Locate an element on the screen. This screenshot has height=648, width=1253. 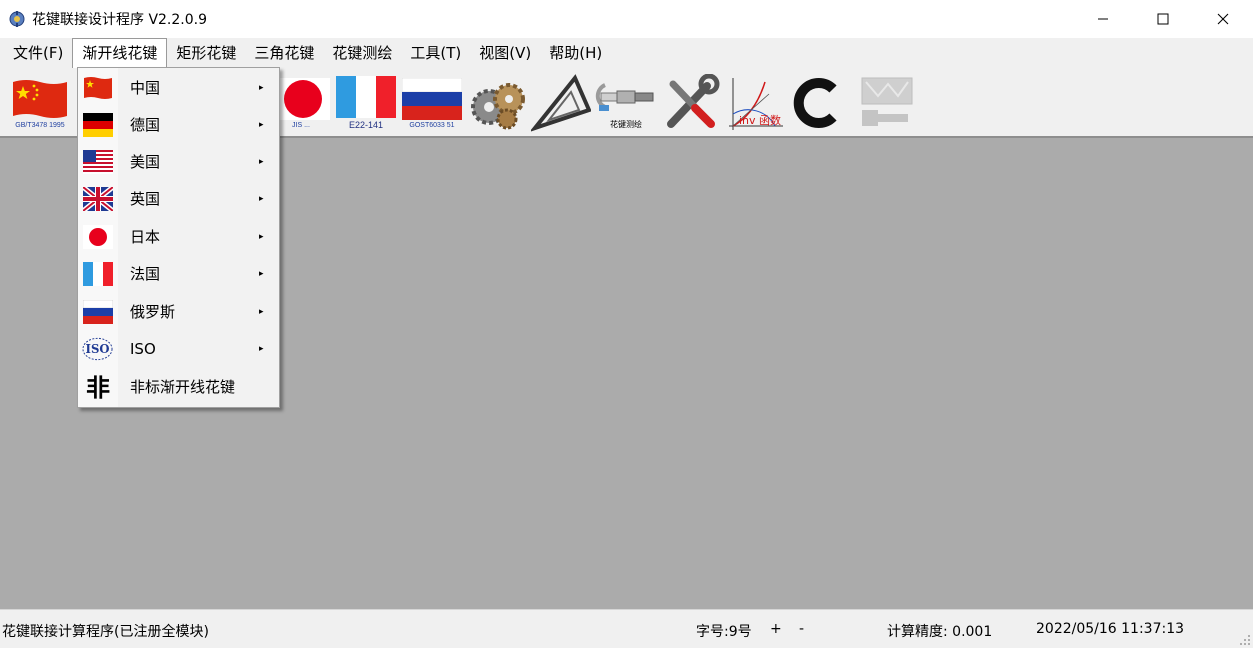
status-datetime: 2022/05/16 11:37:13 is located at coordinates (1110, 629).